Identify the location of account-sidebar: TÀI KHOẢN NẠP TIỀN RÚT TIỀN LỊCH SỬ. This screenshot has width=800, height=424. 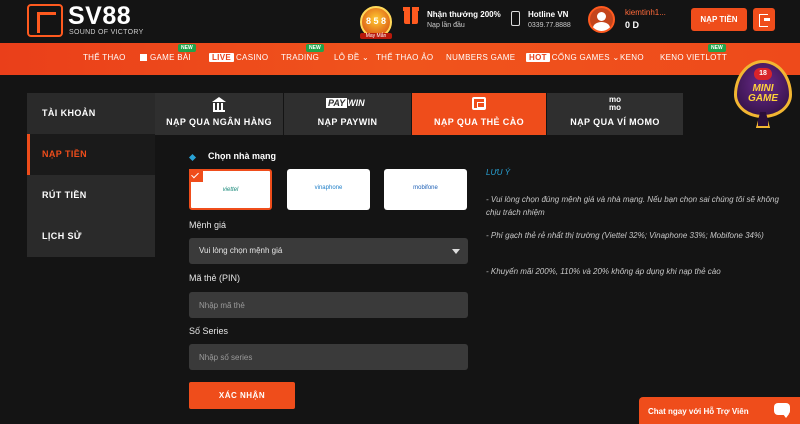
(91, 175).